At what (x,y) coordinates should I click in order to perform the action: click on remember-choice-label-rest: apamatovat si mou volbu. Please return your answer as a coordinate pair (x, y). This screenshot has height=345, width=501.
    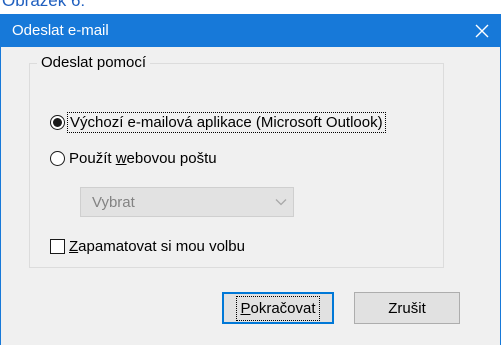
    Looking at the image, I should click on (161, 246).